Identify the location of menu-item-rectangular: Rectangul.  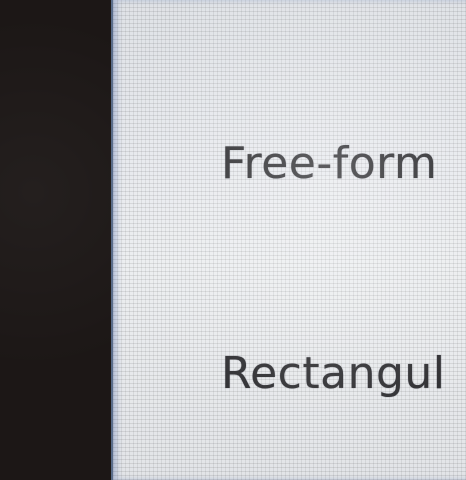
(333, 374).